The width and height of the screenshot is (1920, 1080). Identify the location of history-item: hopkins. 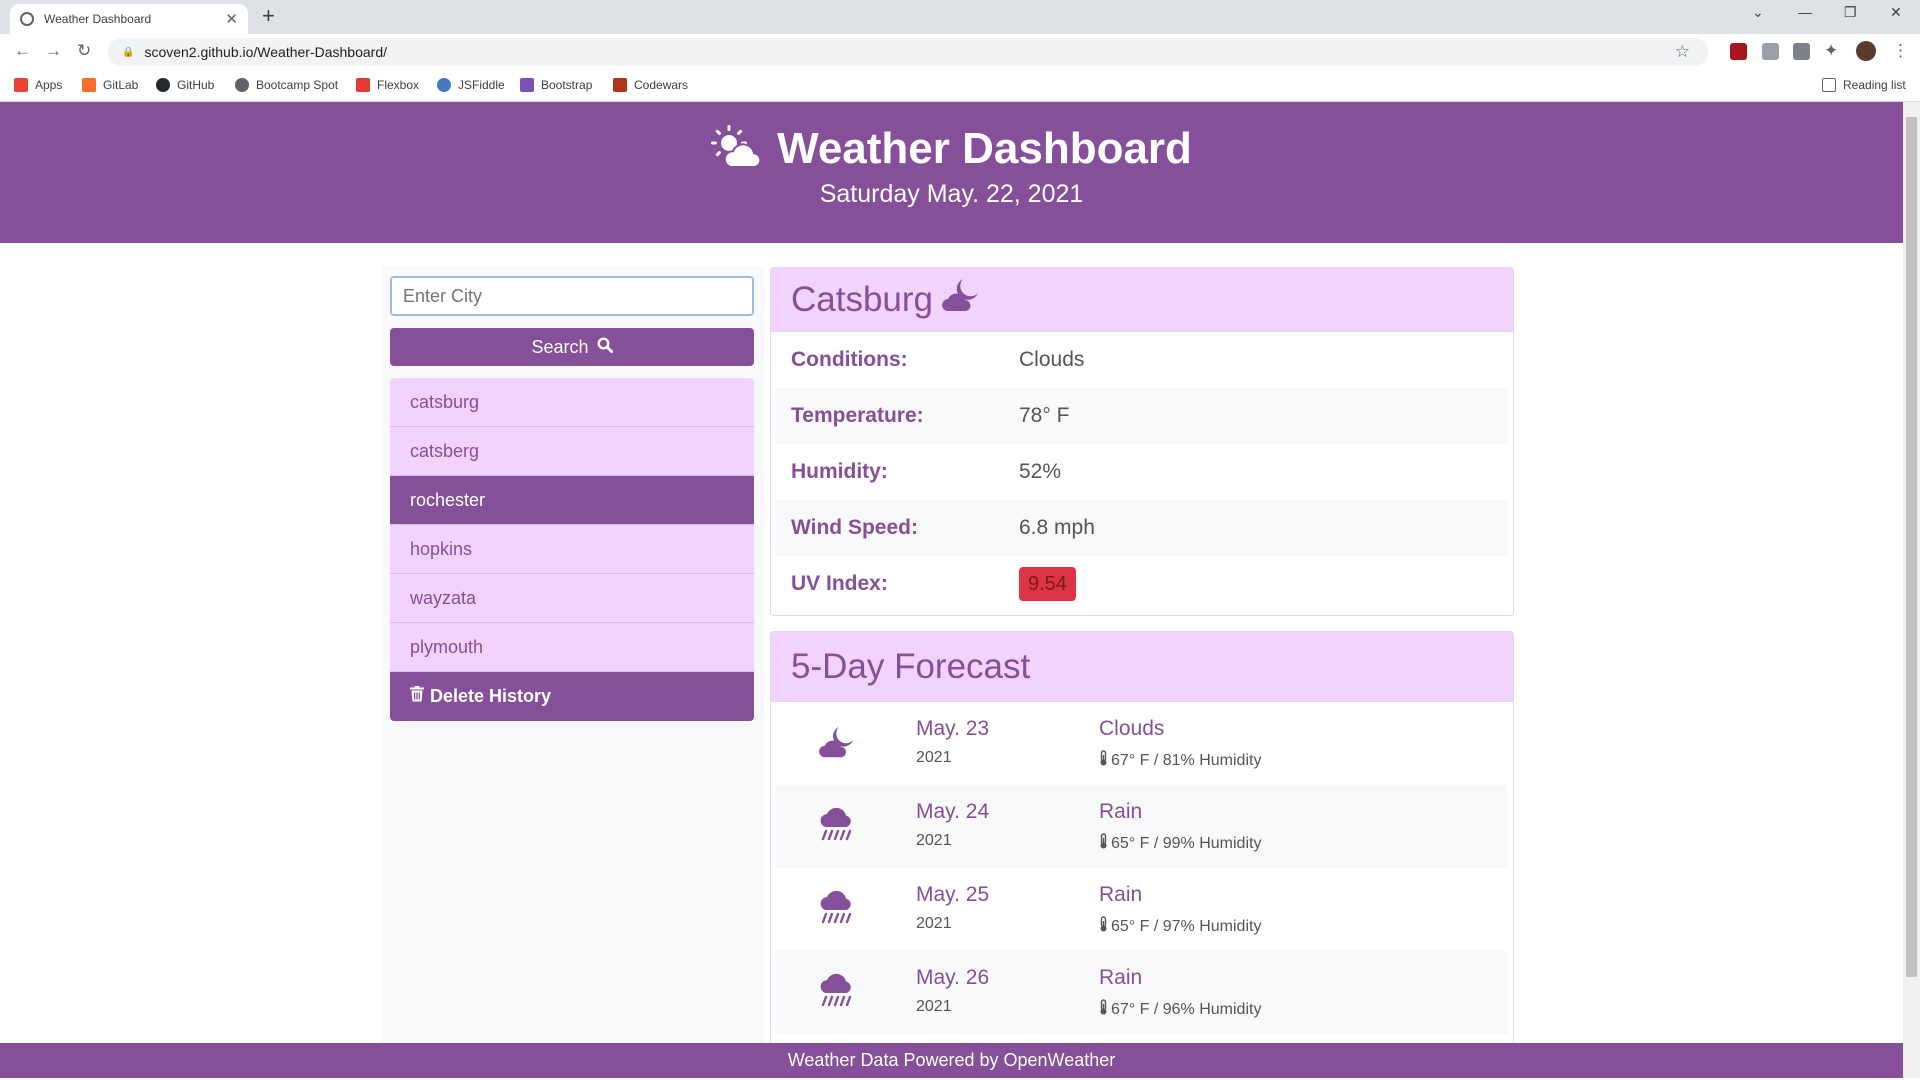
(572, 549).